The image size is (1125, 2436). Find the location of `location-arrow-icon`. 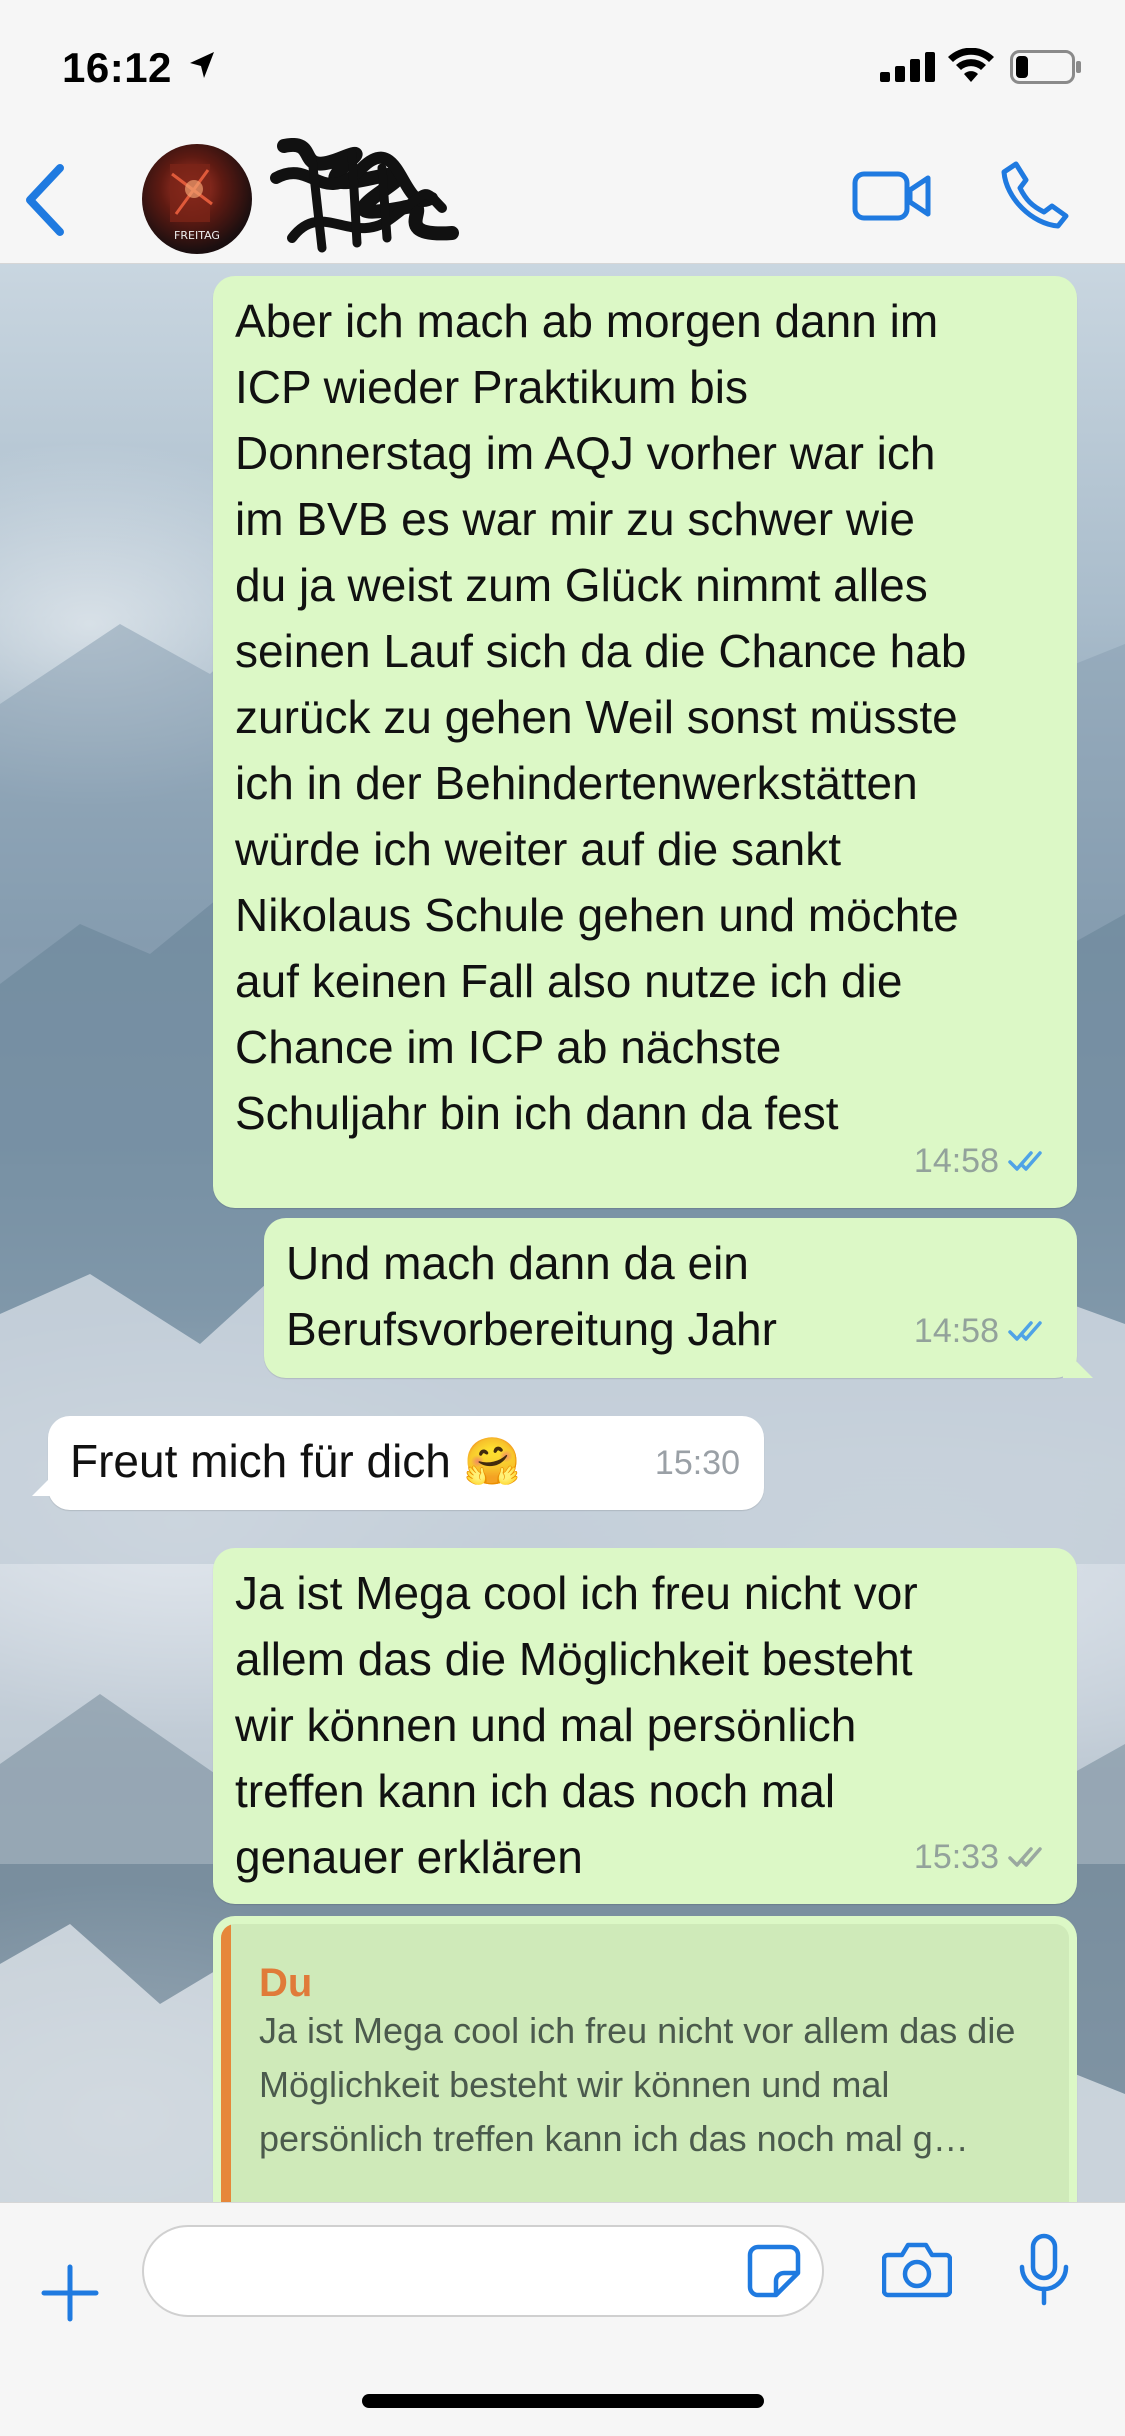

location-arrow-icon is located at coordinates (202, 65).